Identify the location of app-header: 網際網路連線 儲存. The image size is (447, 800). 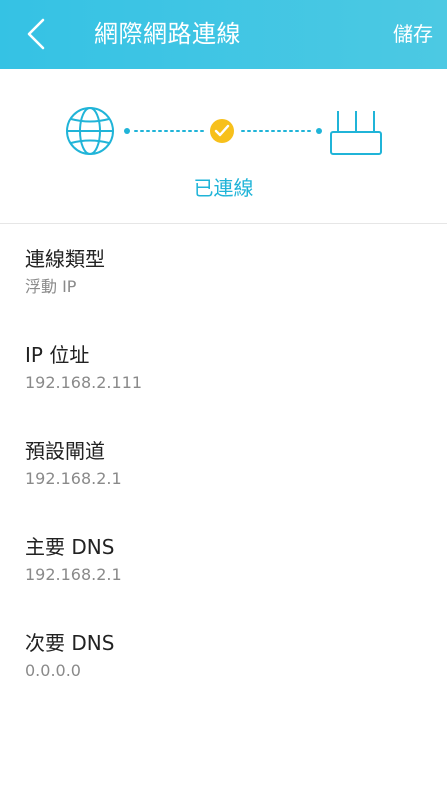
(223, 34).